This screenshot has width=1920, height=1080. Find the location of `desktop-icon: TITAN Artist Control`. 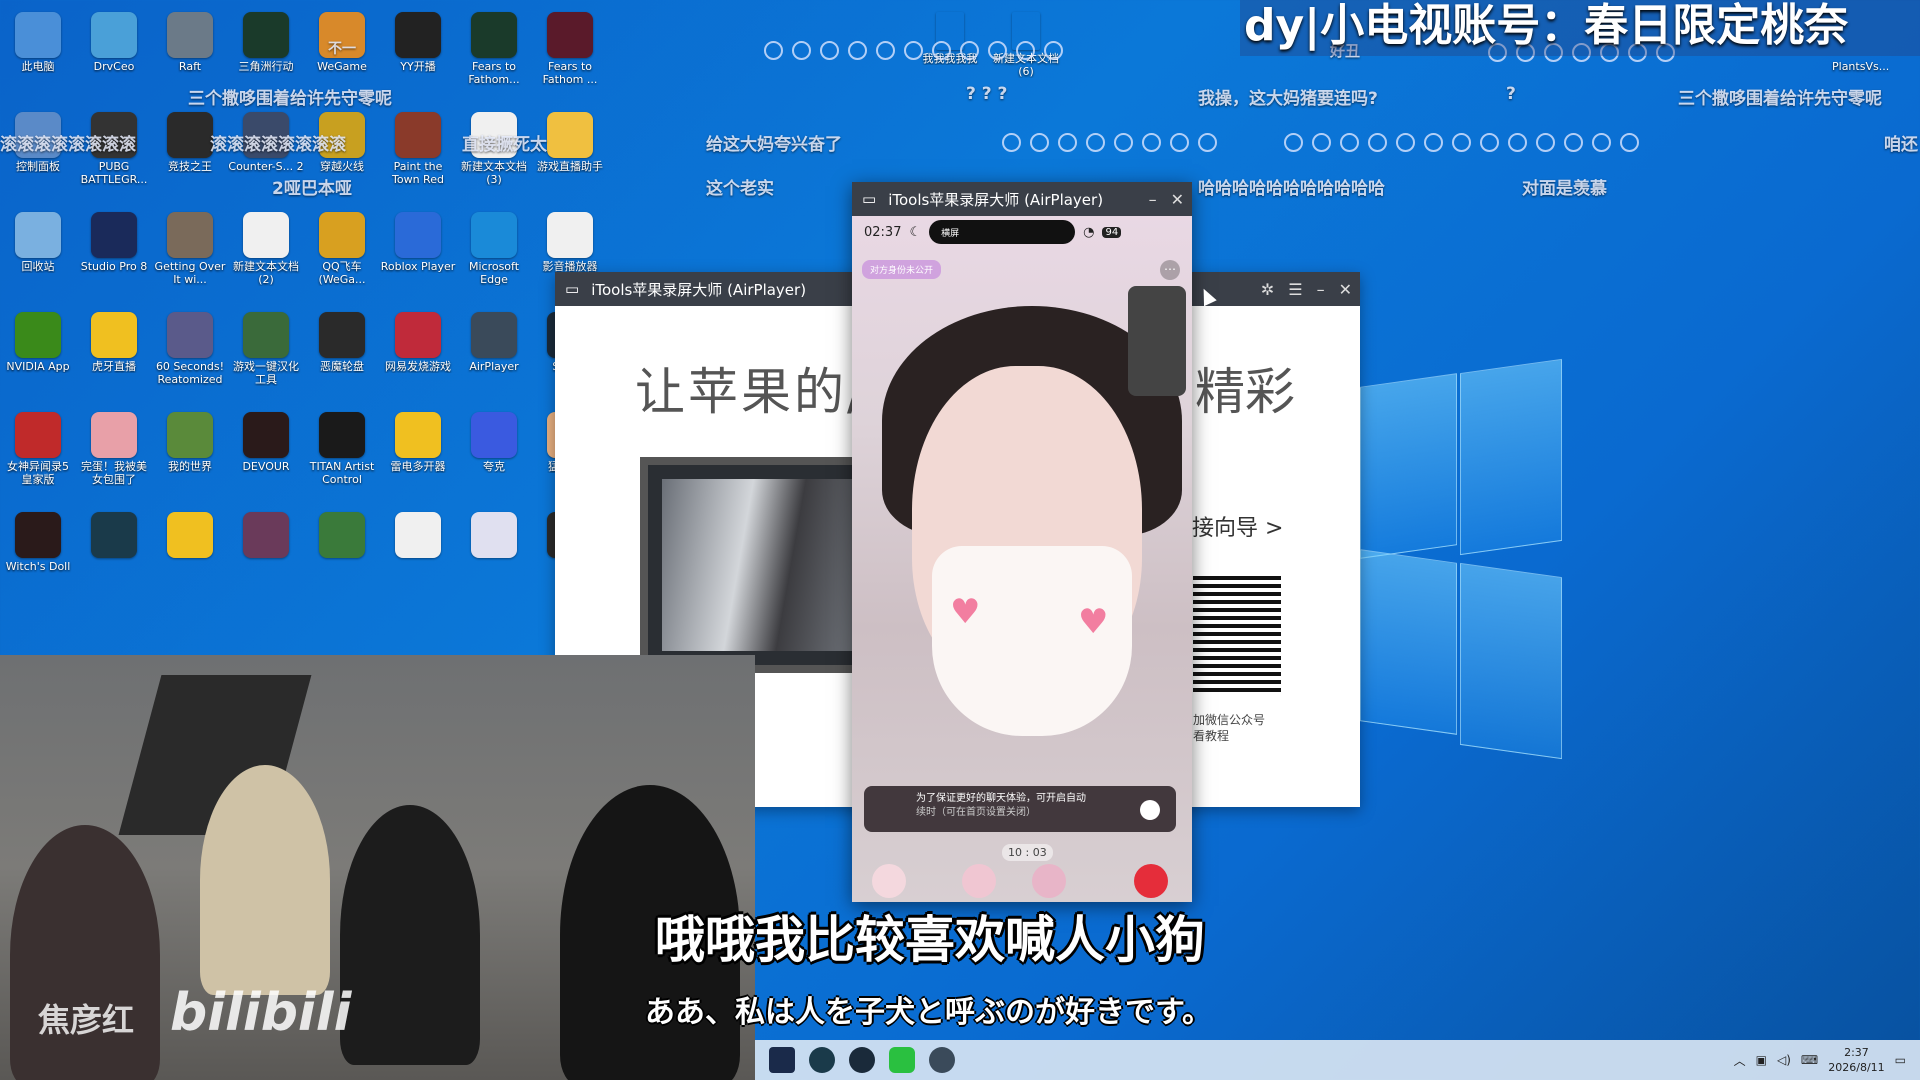

desktop-icon: TITAN Artist Control is located at coordinates (342, 447).